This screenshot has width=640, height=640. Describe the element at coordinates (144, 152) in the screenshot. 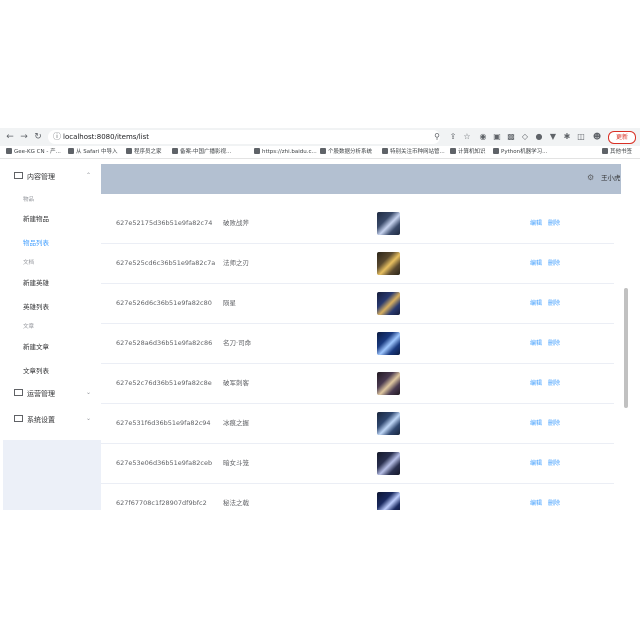

I see `bookmark-item: 程序员之家` at that location.